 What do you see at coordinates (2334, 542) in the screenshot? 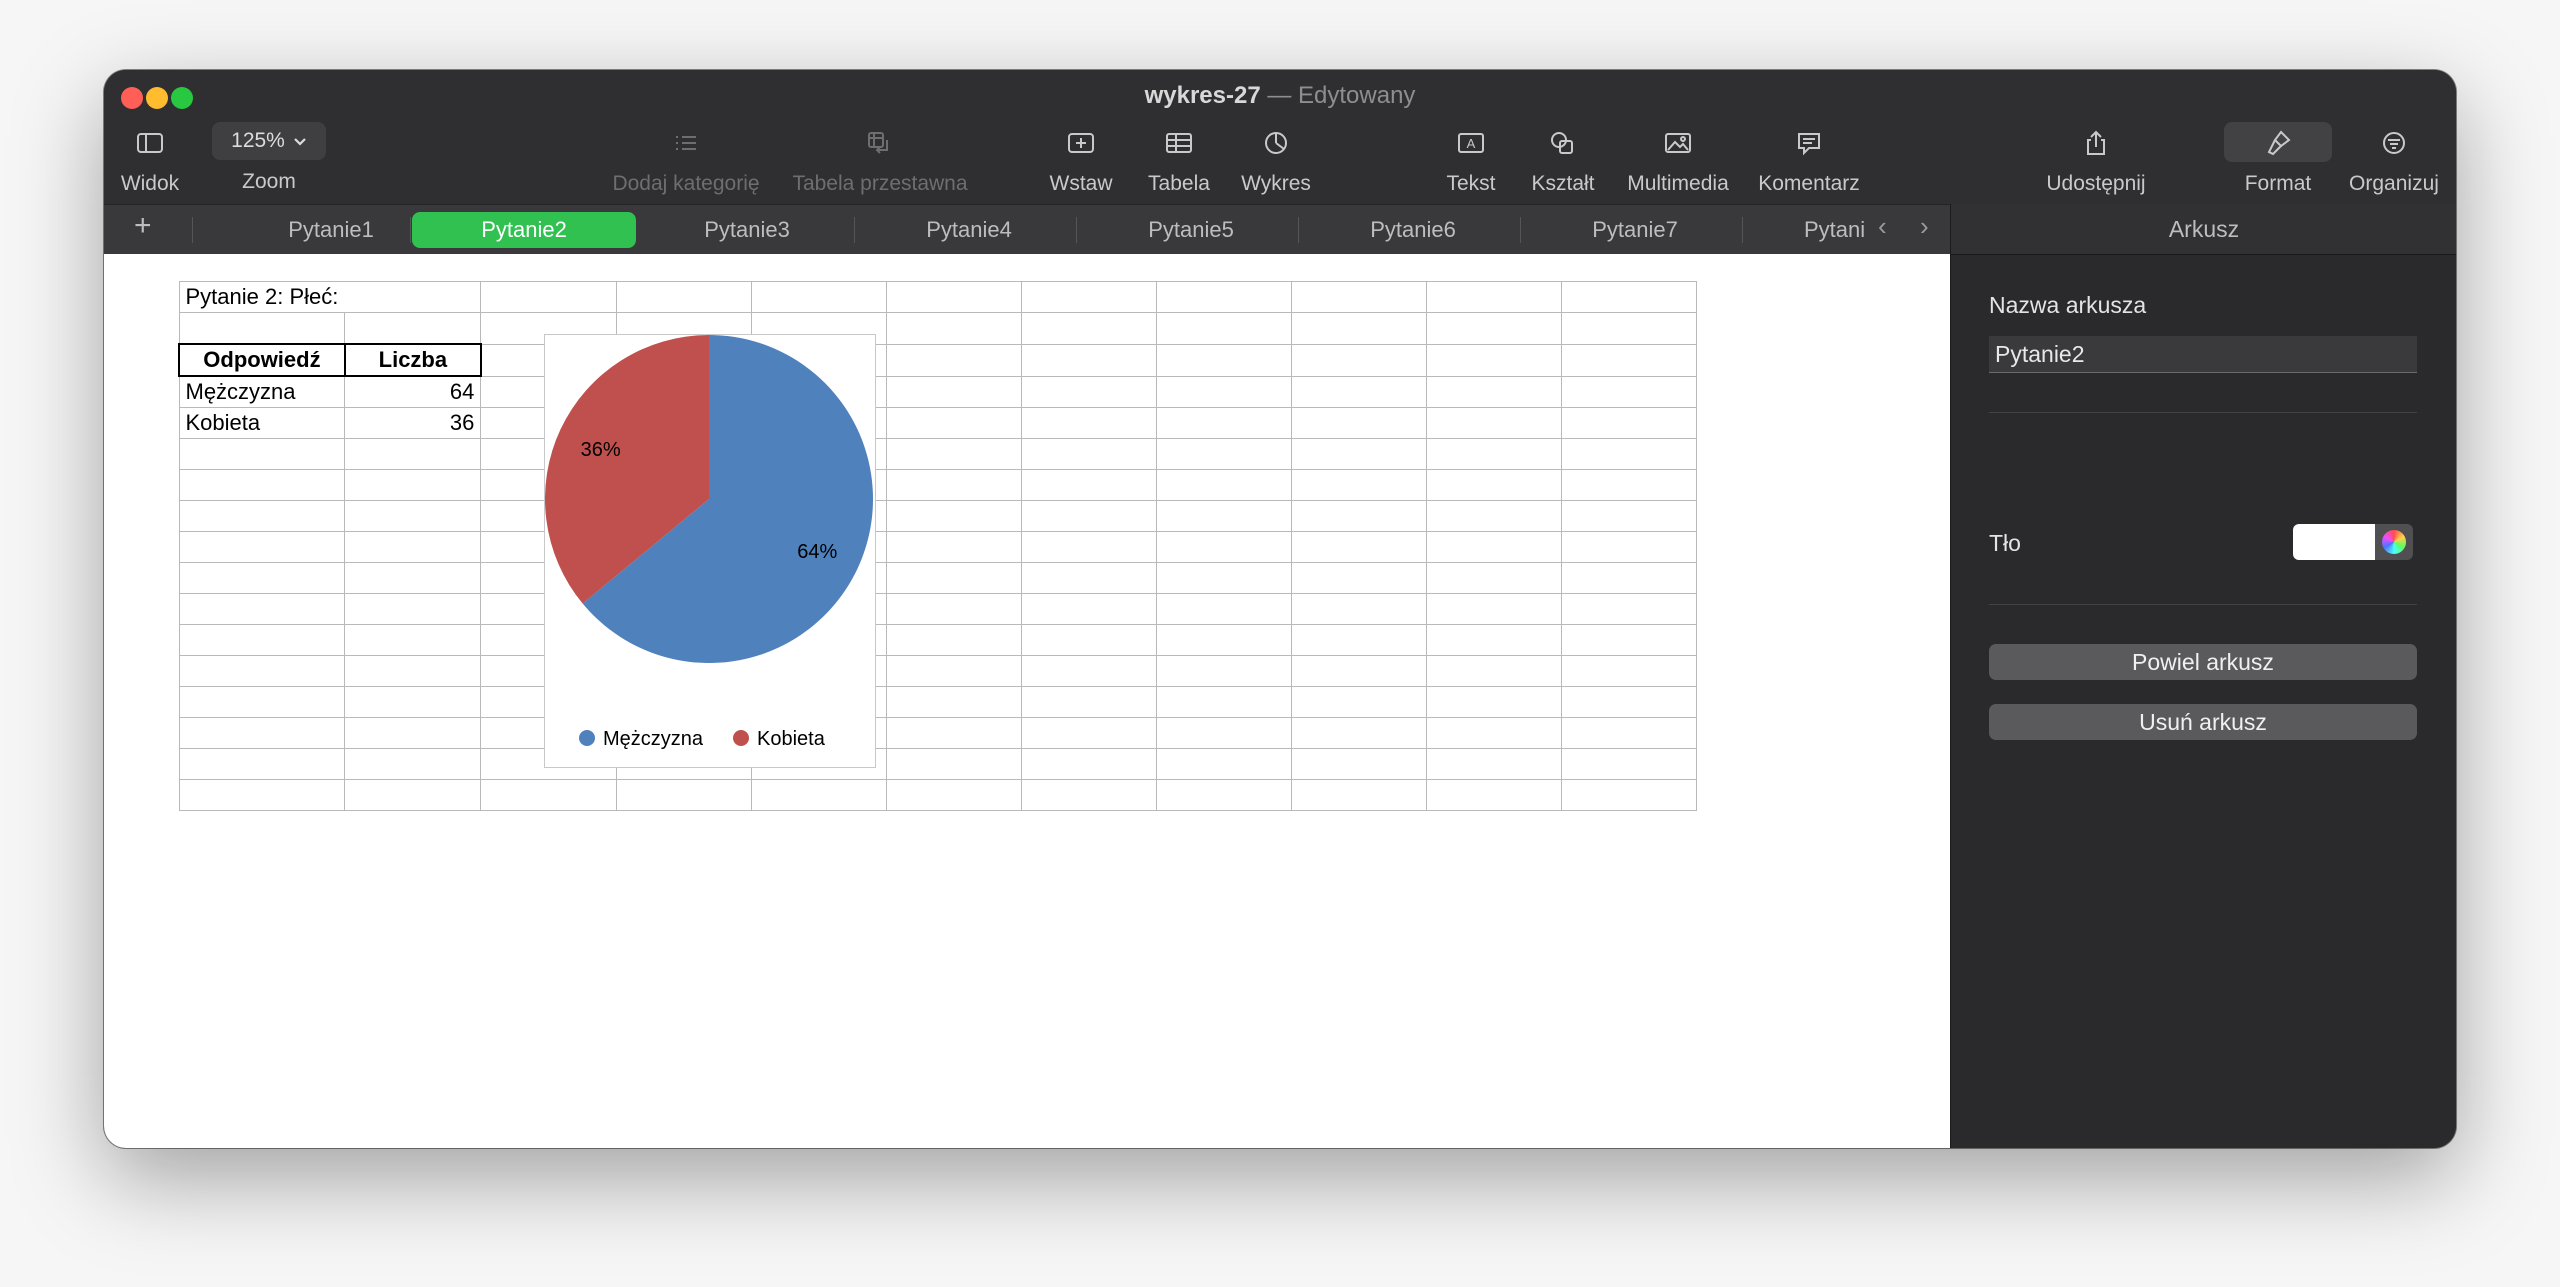
I see `background-color-swatch` at bounding box center [2334, 542].